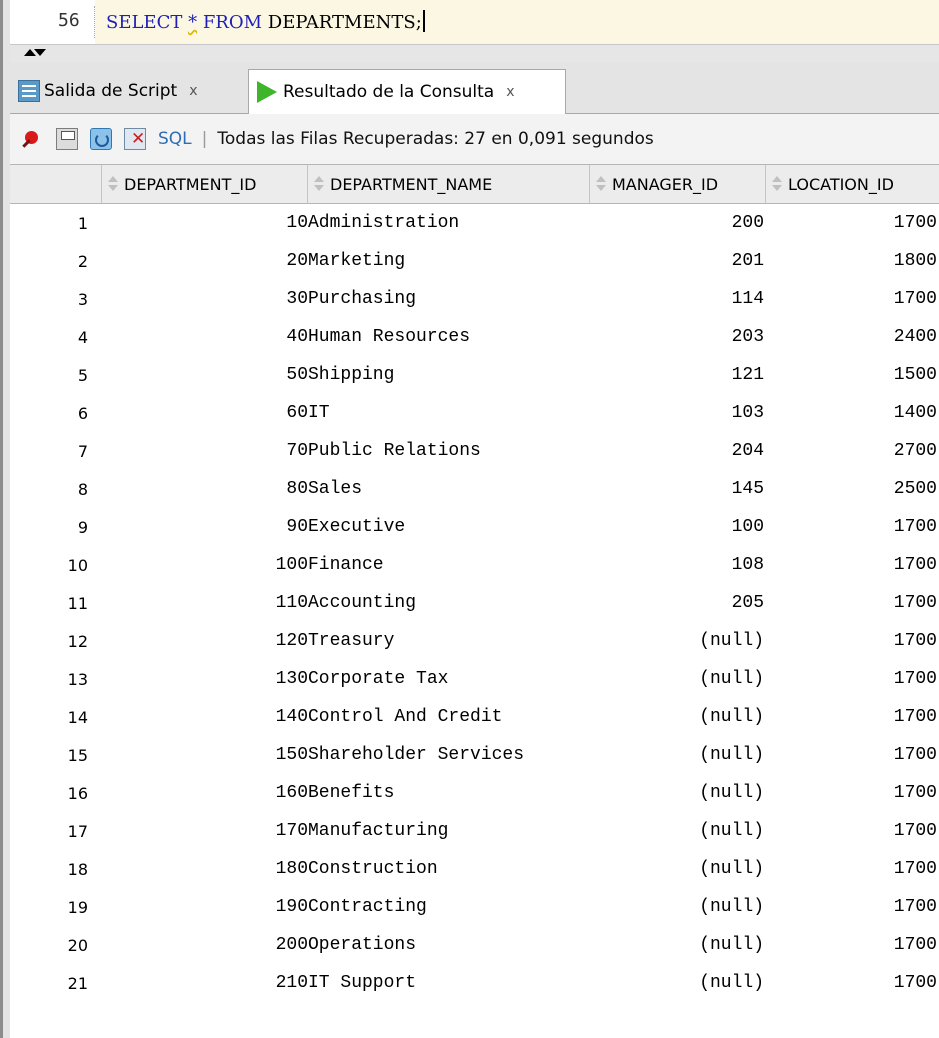 This screenshot has height=1038, width=939. I want to click on table-row: 6 60 IT 103 1400, so click(474, 413).